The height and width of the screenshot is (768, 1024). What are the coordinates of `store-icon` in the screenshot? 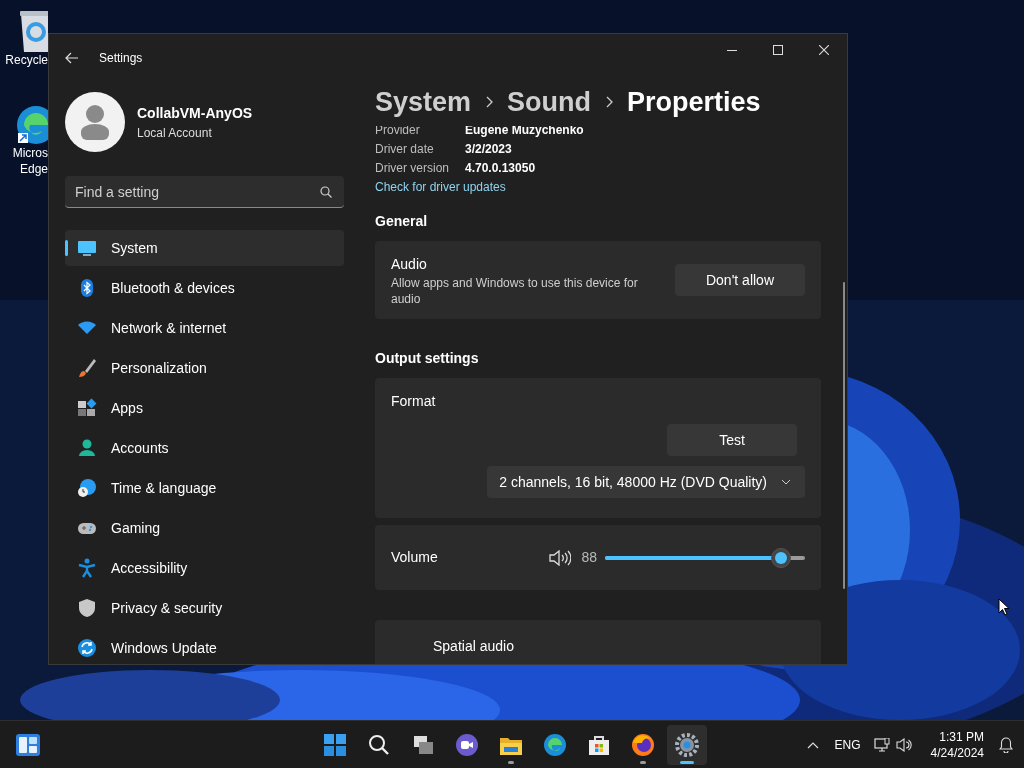 It's located at (599, 745).